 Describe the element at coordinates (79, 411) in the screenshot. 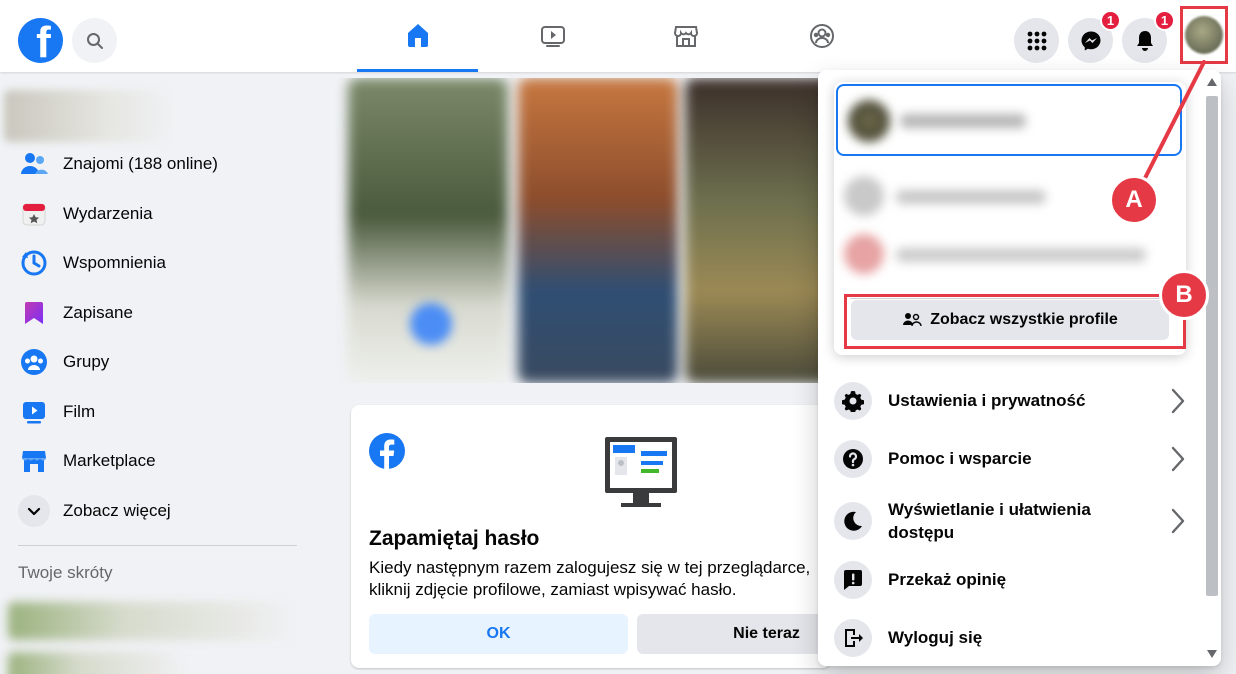

I see `sidebar-item-label: Film` at that location.